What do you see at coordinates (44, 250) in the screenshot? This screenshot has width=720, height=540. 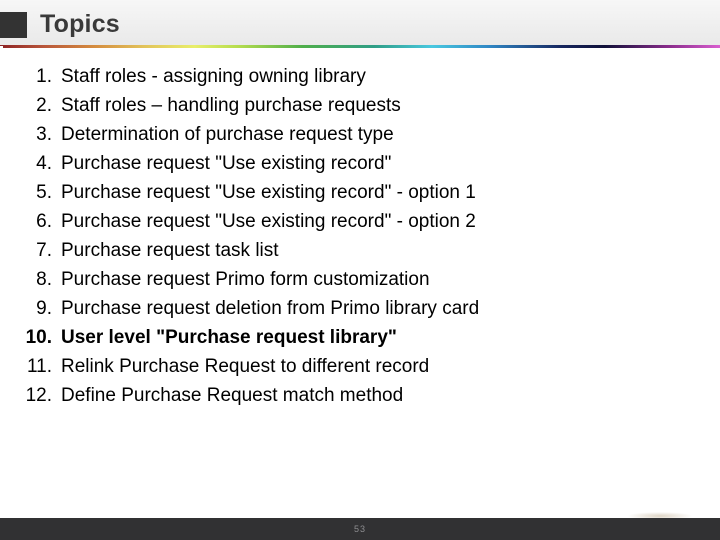 I see `list-item-number: 7.` at bounding box center [44, 250].